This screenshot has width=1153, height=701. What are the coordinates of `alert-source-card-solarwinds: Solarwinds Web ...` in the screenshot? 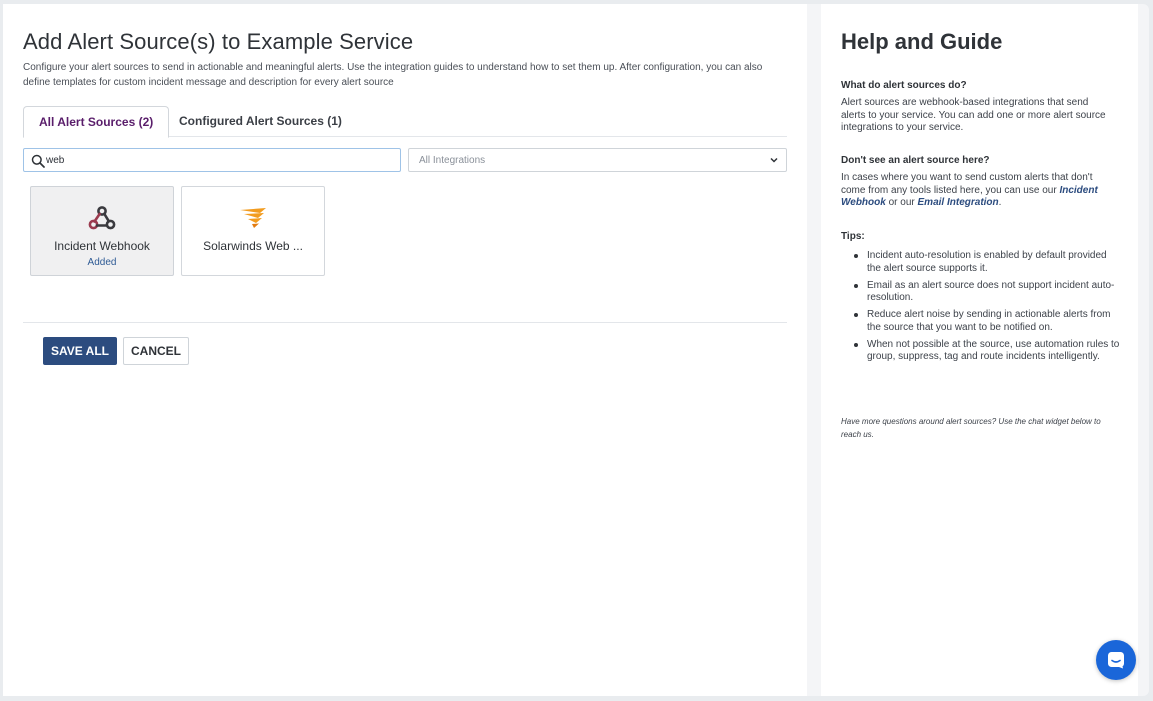 It's located at (253, 231).